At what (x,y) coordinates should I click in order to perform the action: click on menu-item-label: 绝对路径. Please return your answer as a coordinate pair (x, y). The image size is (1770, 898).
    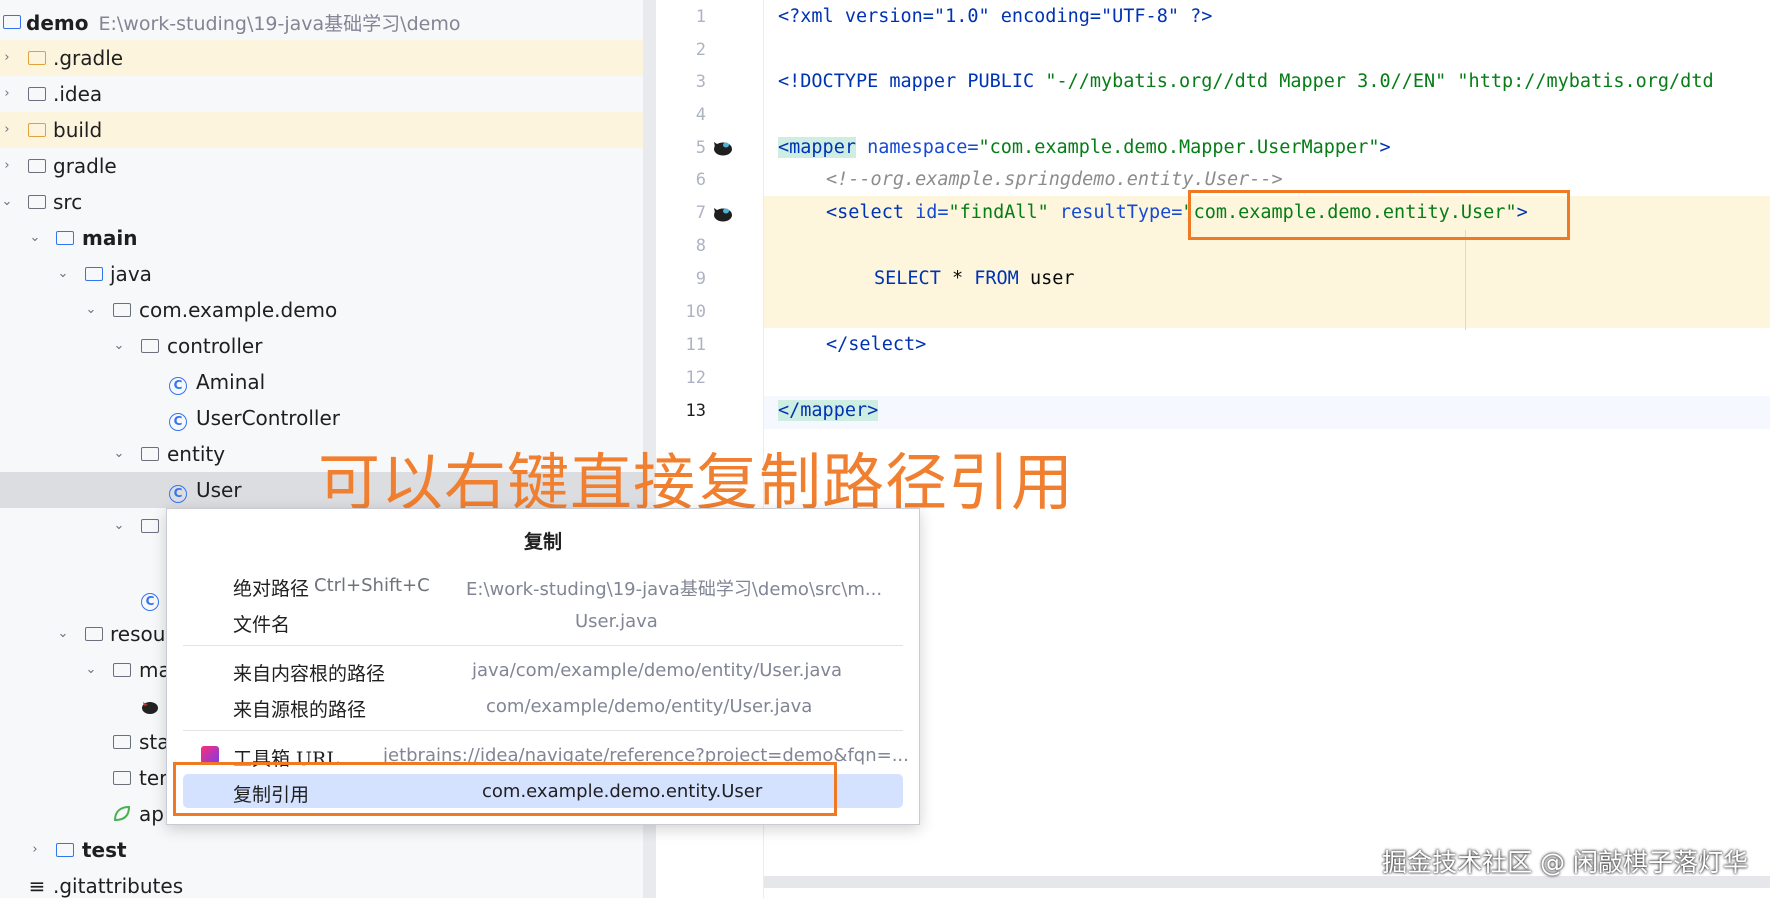
    Looking at the image, I should click on (271, 589).